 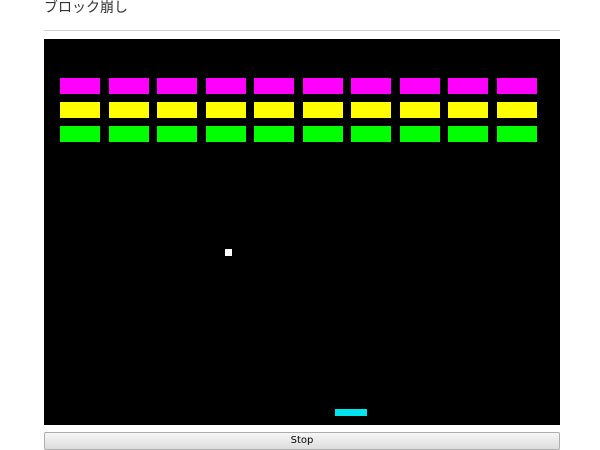 I want to click on ball, so click(x=228, y=252).